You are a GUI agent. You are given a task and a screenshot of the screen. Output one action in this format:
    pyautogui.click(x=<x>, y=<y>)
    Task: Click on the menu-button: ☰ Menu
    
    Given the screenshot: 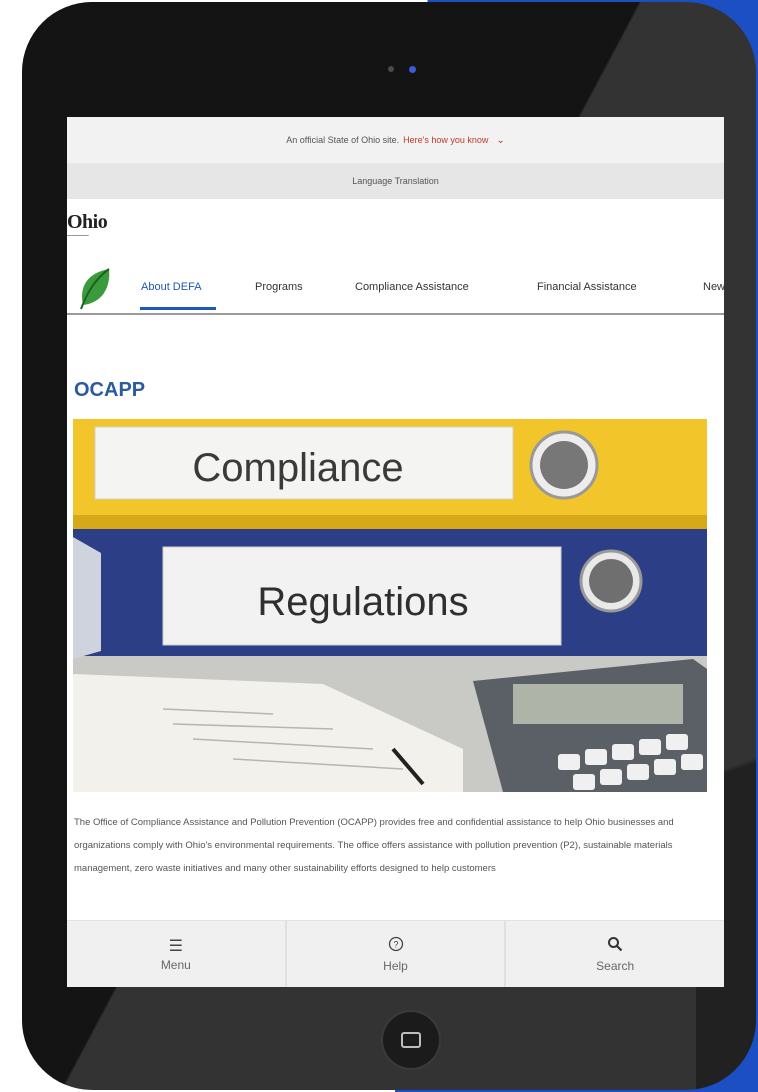 What is the action you would take?
    pyautogui.click(x=177, y=954)
    